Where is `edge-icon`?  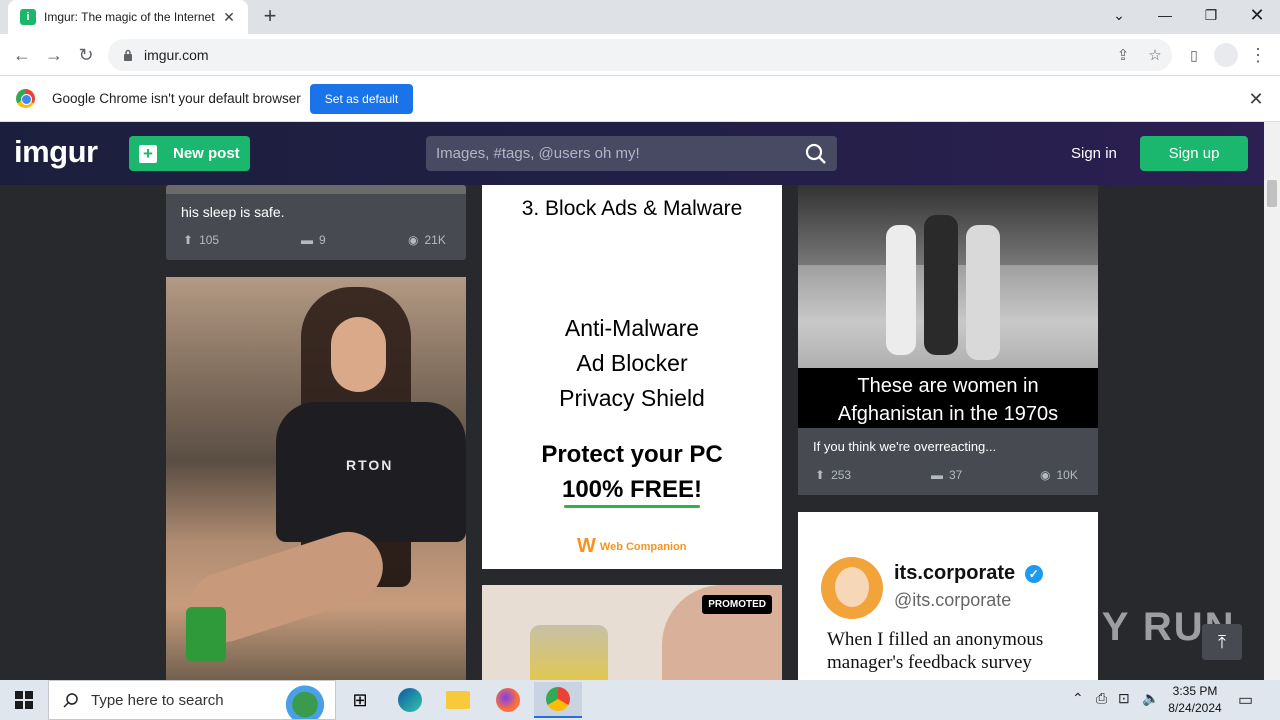 edge-icon is located at coordinates (410, 700).